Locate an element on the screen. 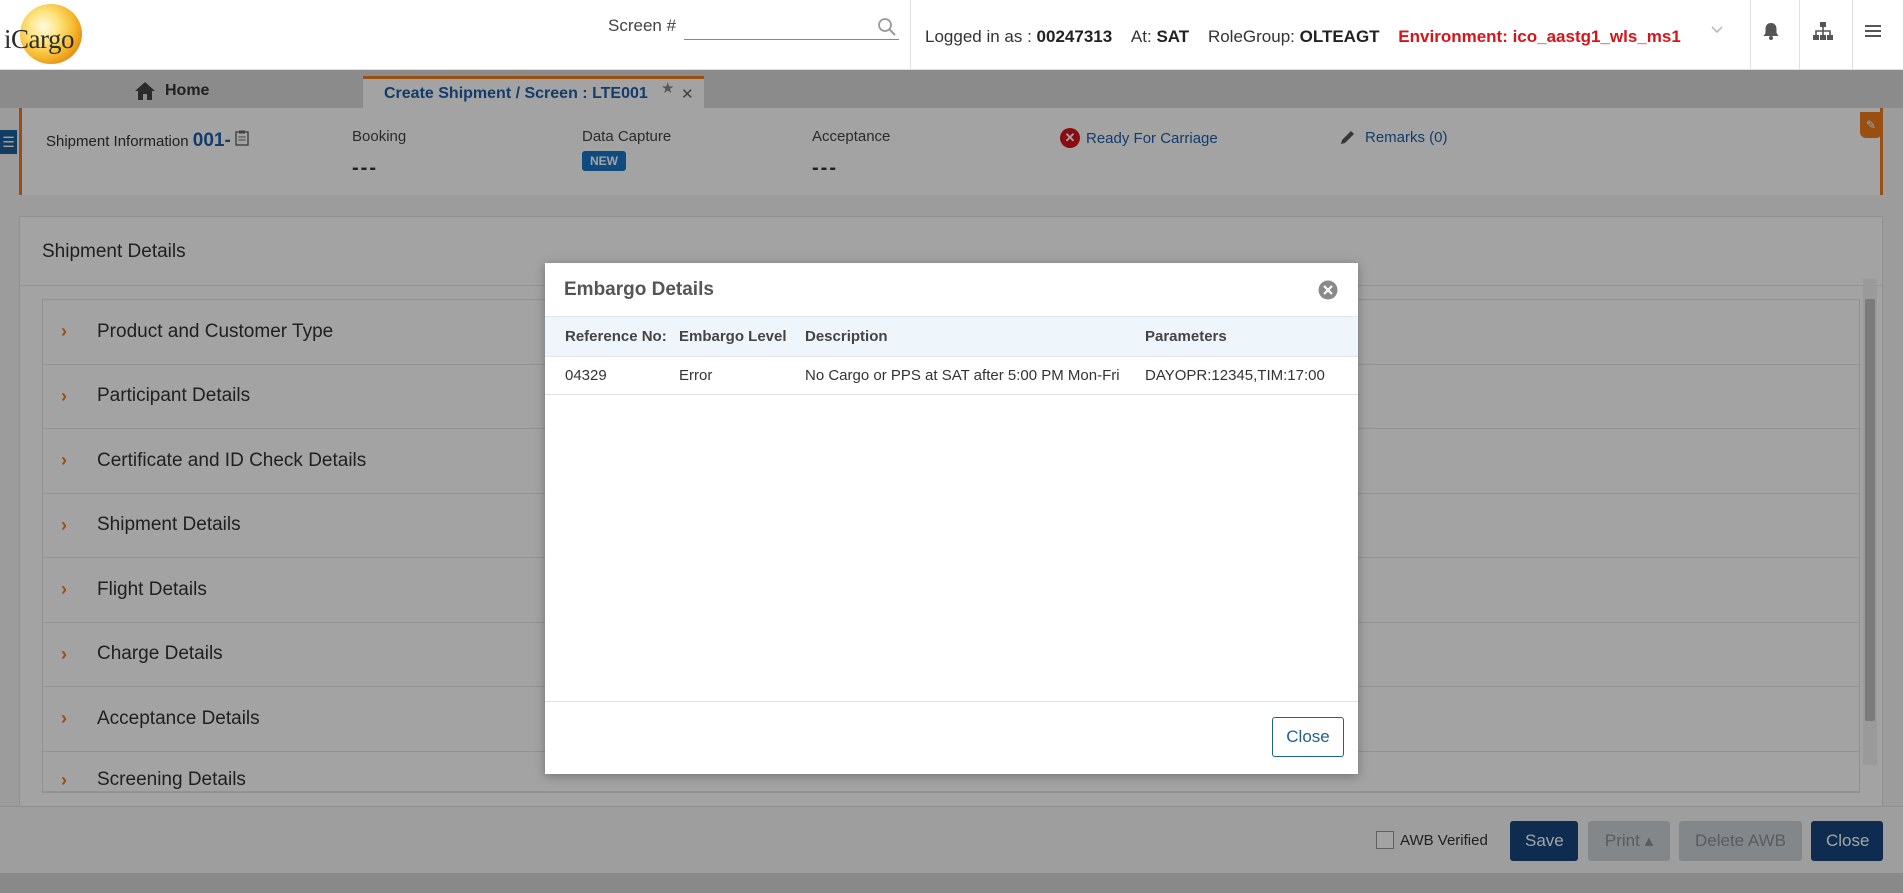 Image resolution: width=1903 pixels, height=893 pixels. embargo-level-cell: Error is located at coordinates (731, 375).